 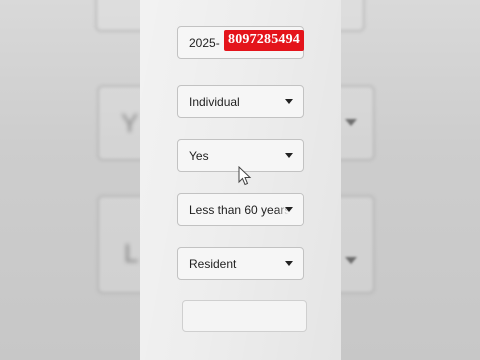 What do you see at coordinates (240, 263) in the screenshot?
I see `residential-status-select: Resident` at bounding box center [240, 263].